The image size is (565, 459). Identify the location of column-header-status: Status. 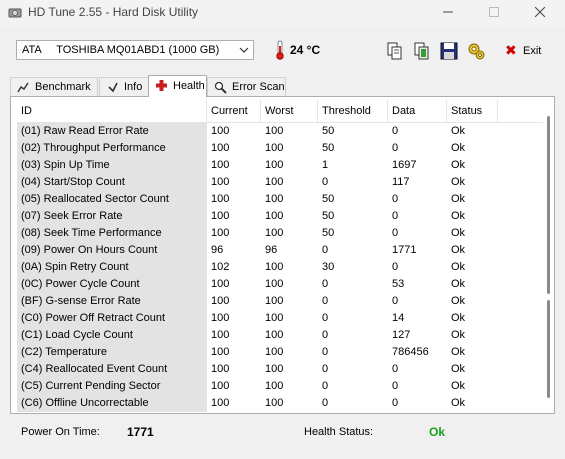
(472, 111).